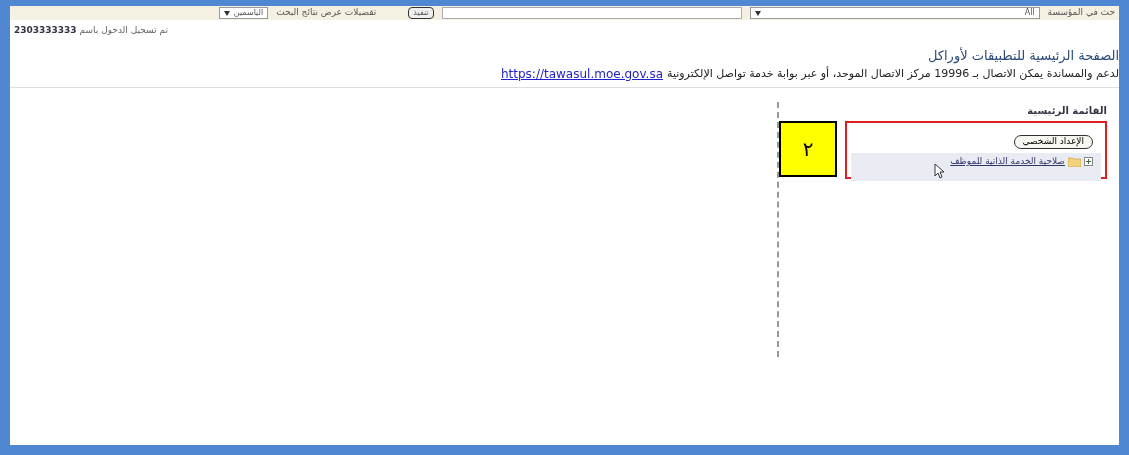 This screenshot has width=1129, height=455. Describe the element at coordinates (940, 171) in the screenshot. I see `cursor-icon` at that location.